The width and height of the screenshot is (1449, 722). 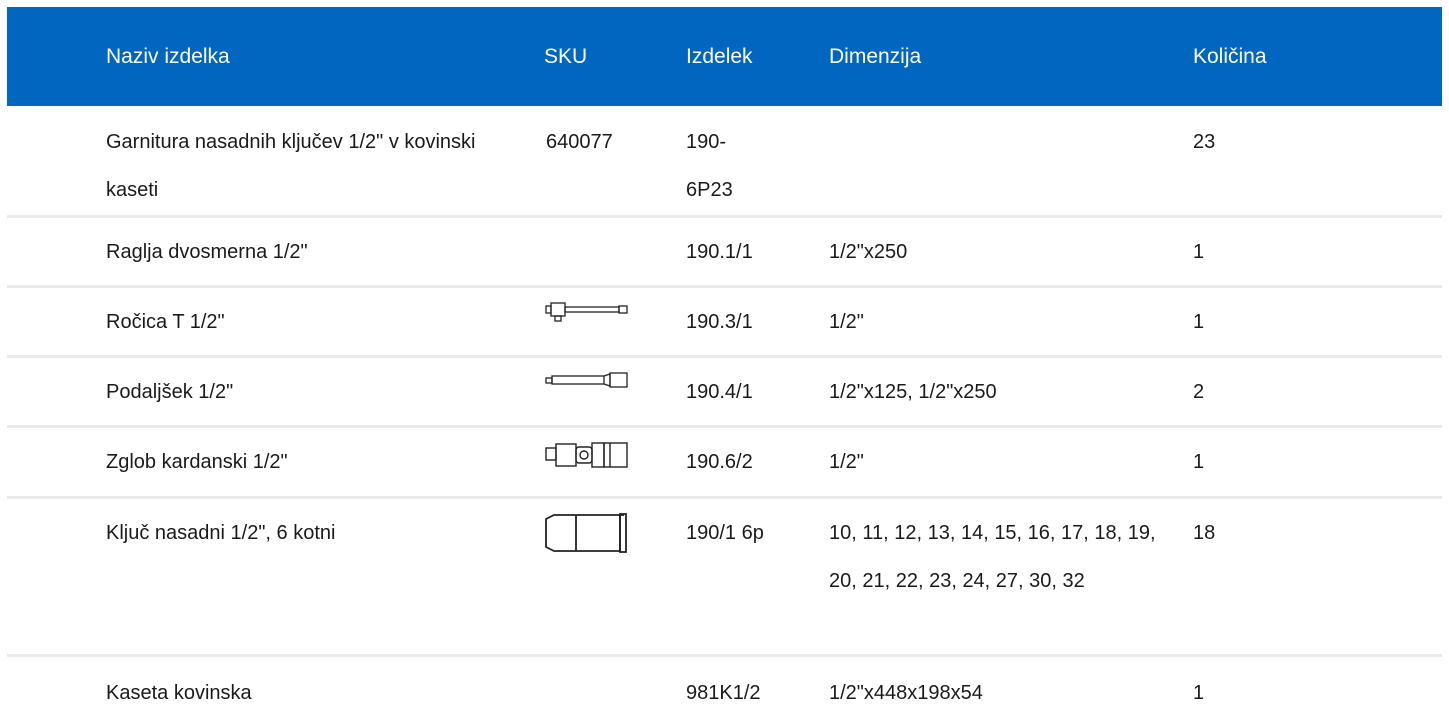 What do you see at coordinates (719, 252) in the screenshot?
I see `row-izdelek: 190.1/1` at bounding box center [719, 252].